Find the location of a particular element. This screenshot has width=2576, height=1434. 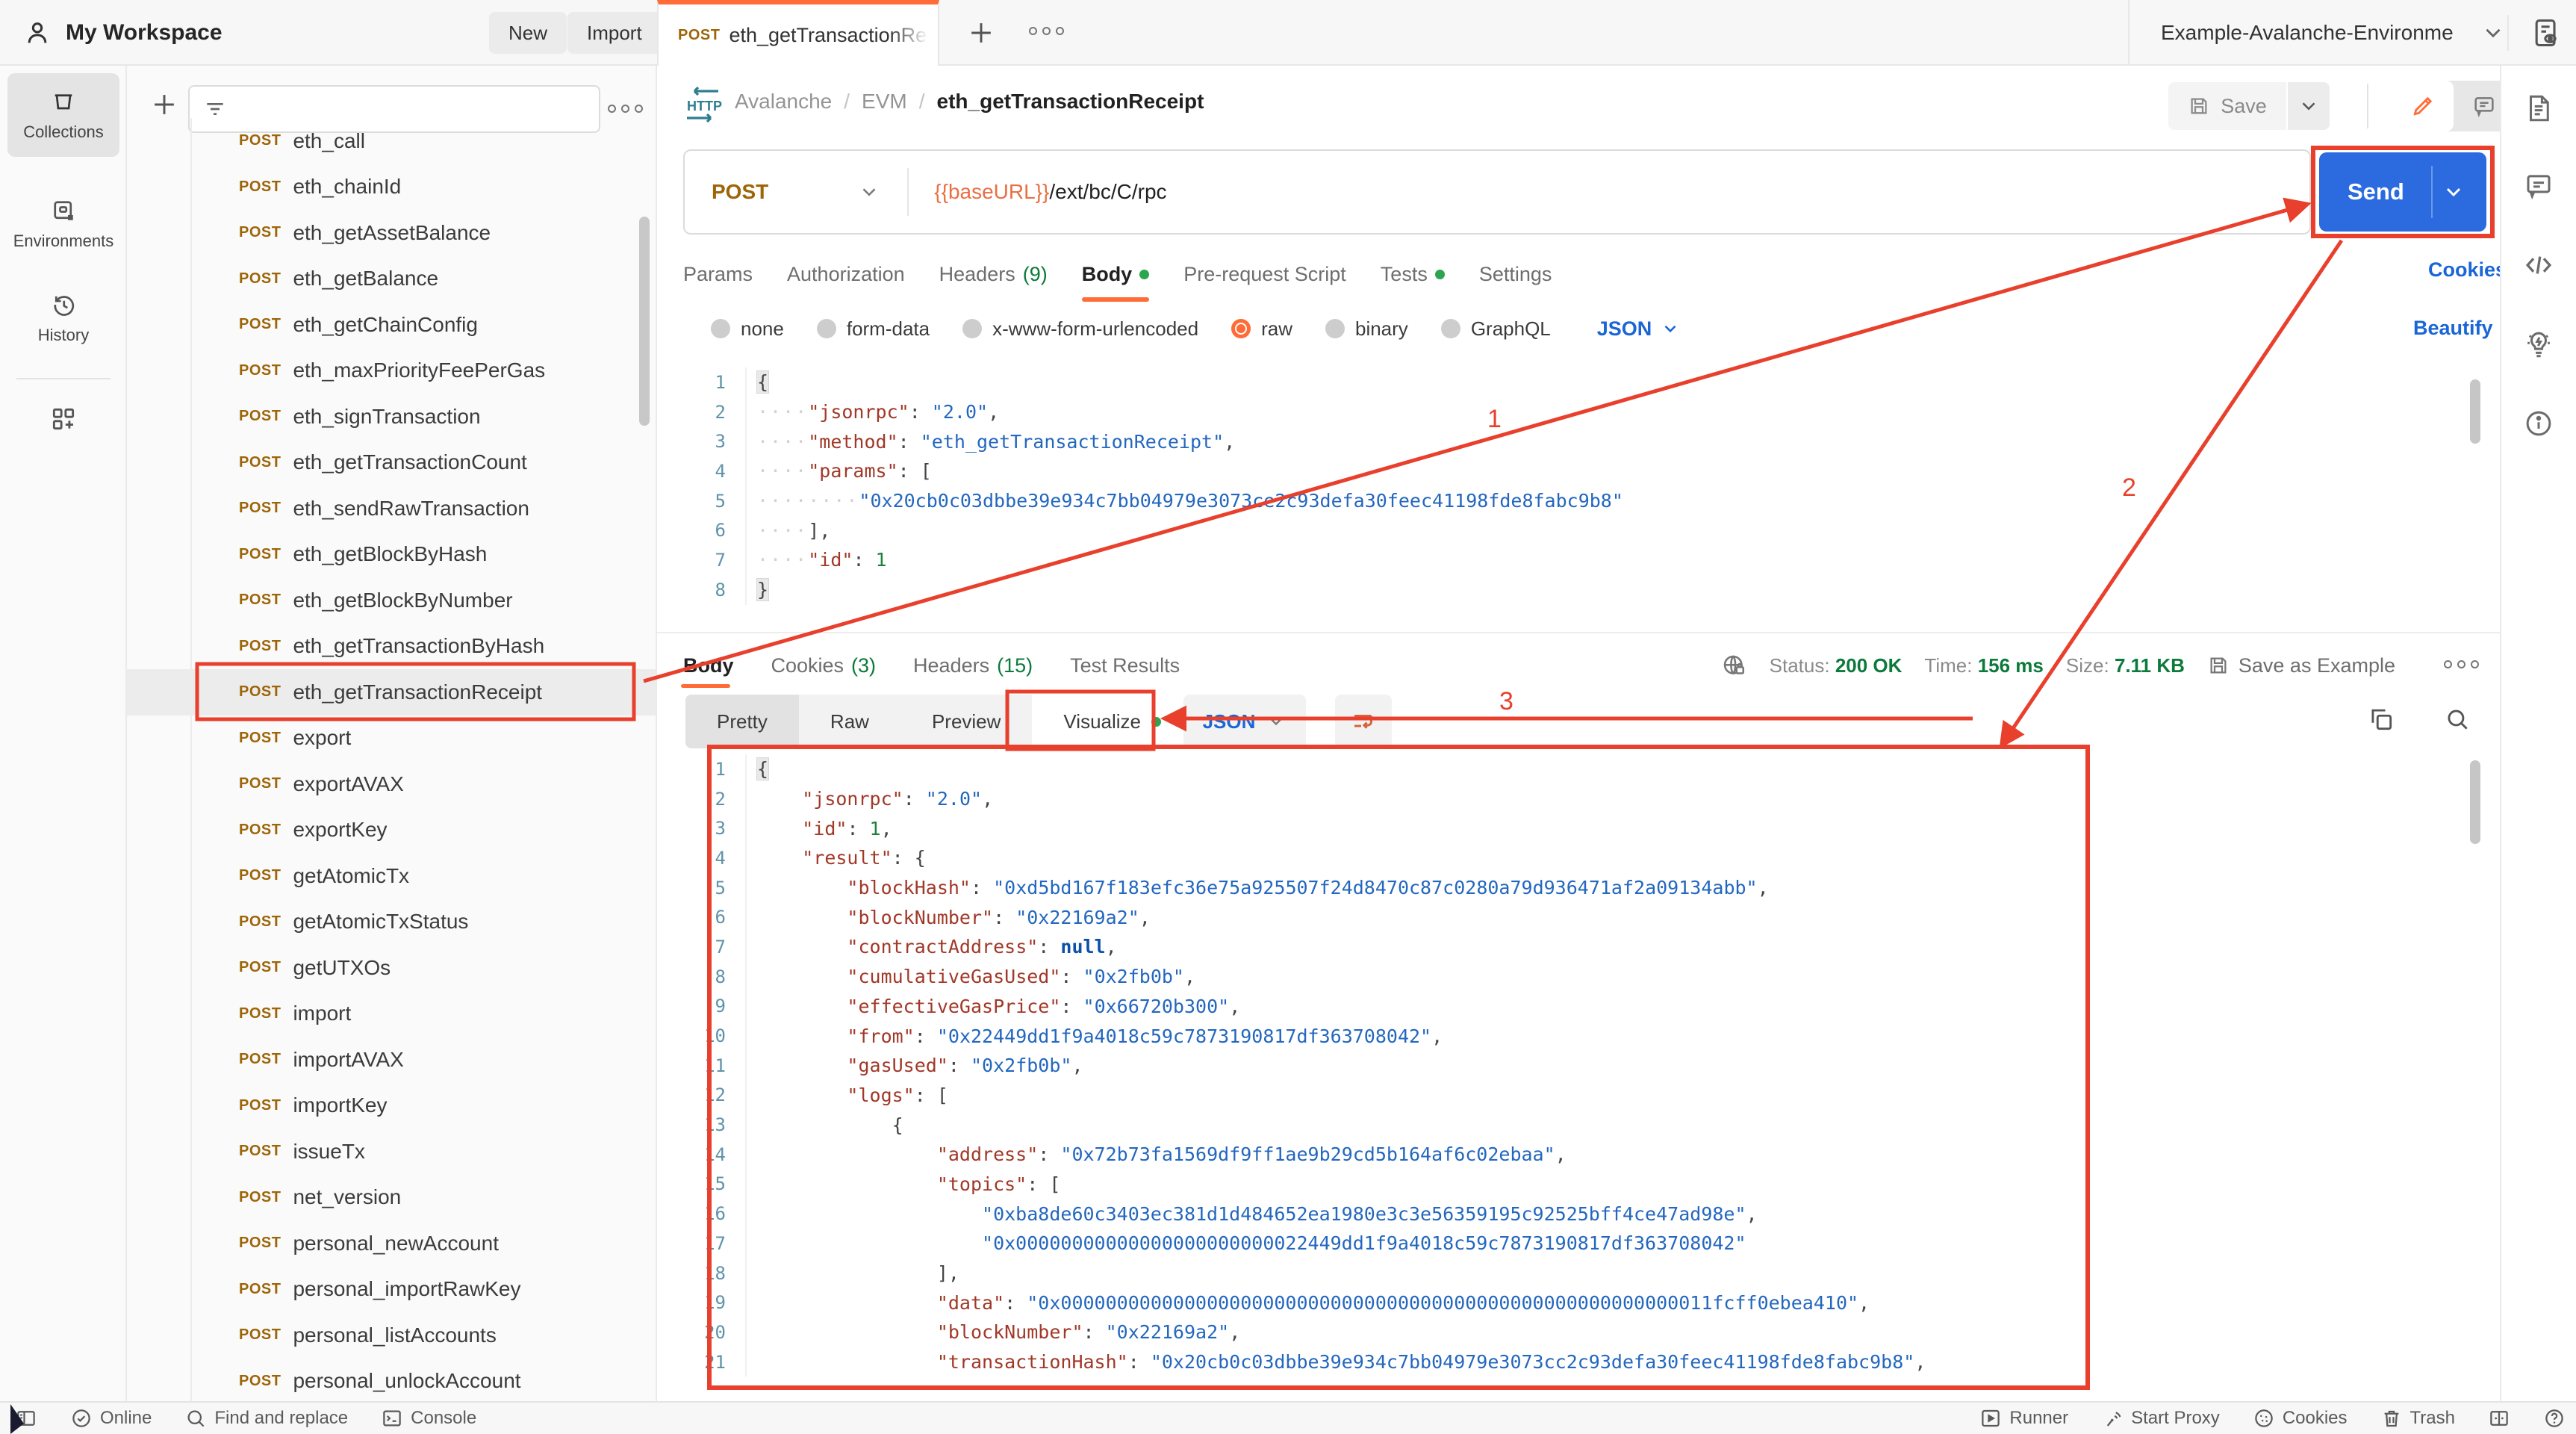

sidebar-request-import: POST import is located at coordinates (391, 1014).